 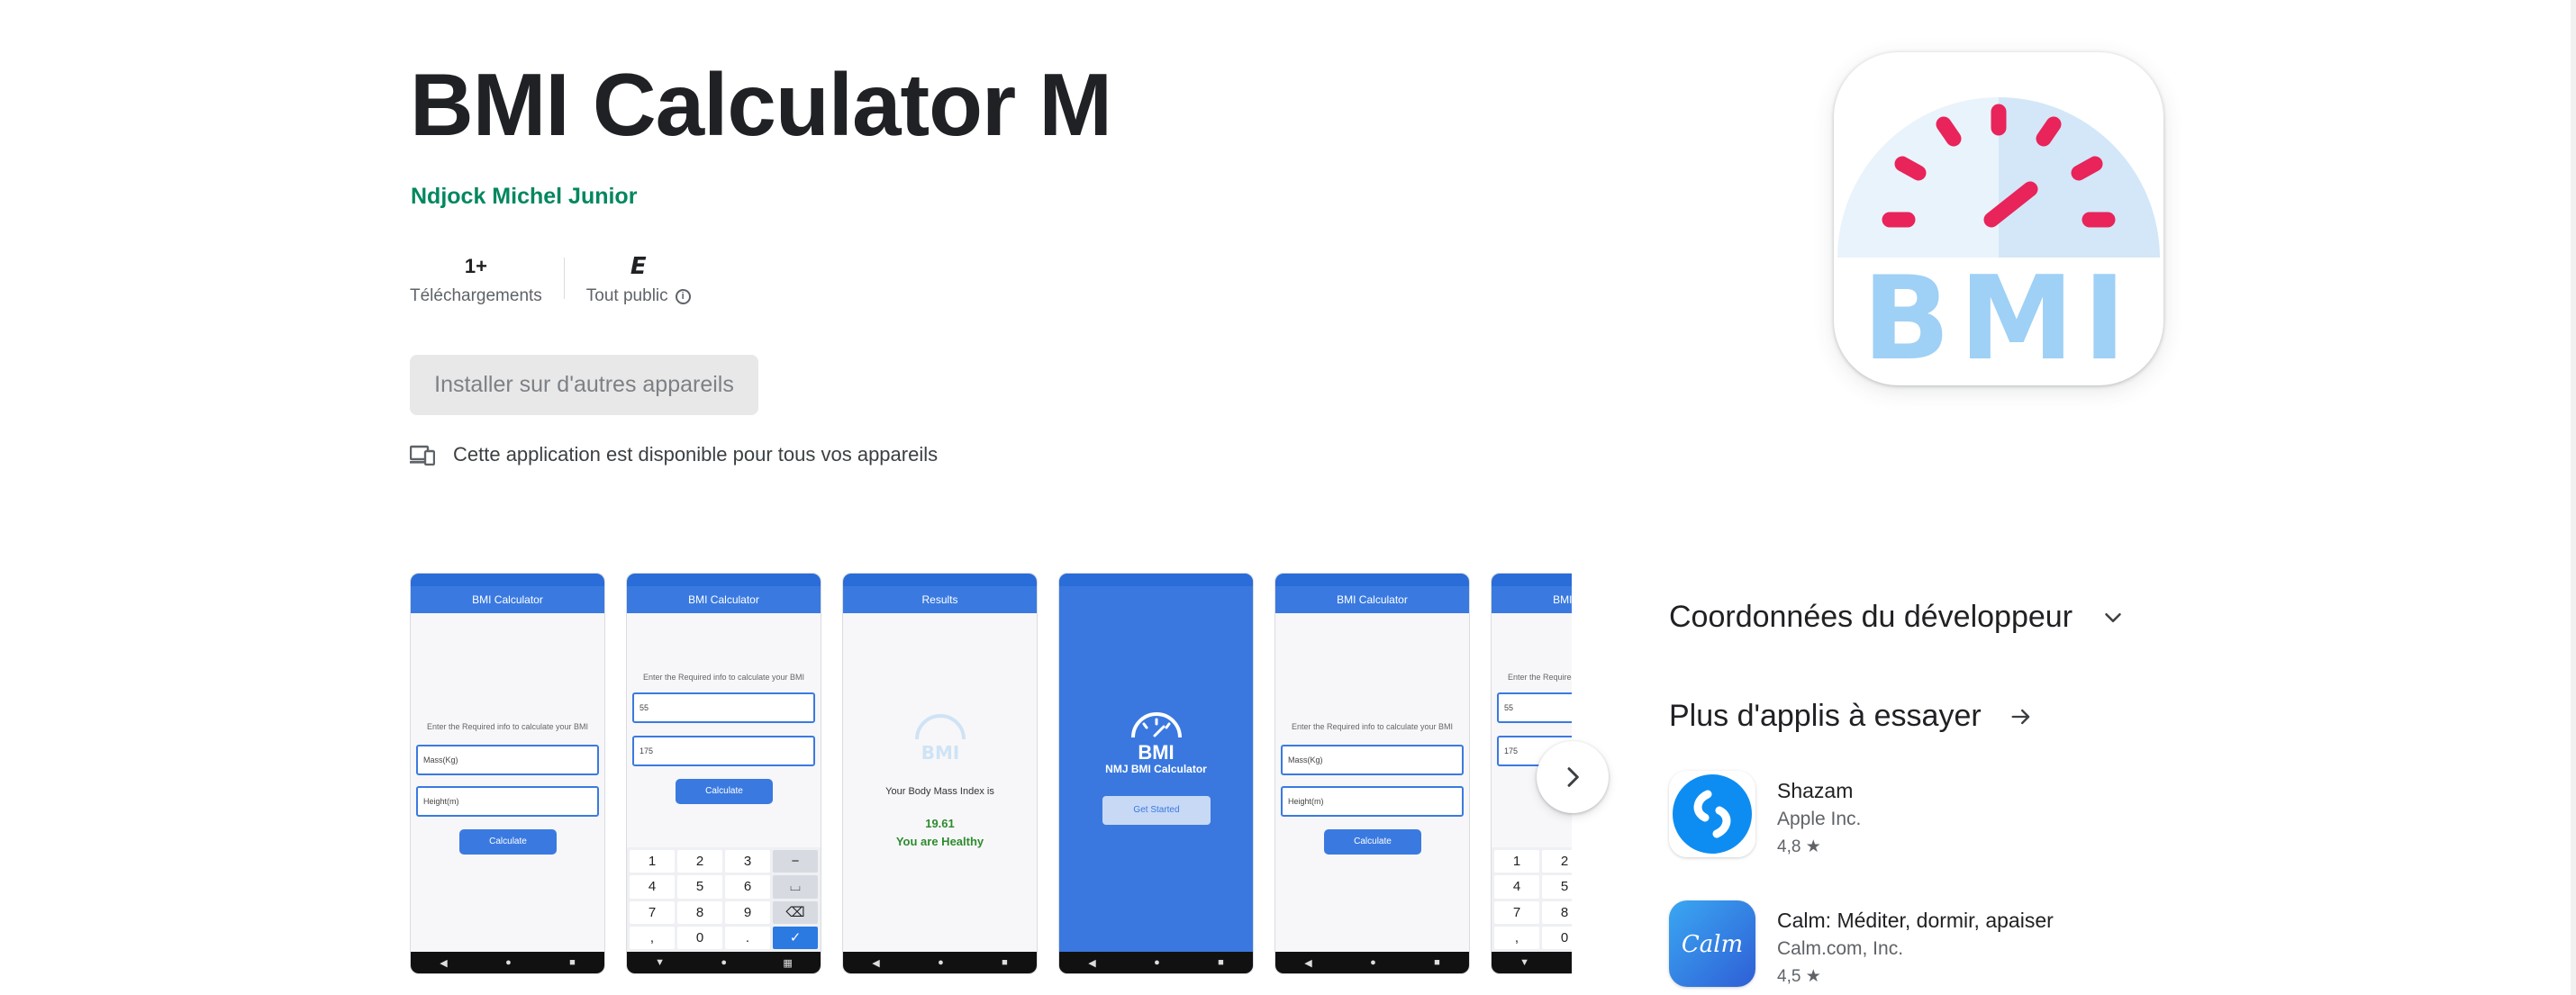 What do you see at coordinates (940, 824) in the screenshot?
I see `screenshot-result-value: 19.61` at bounding box center [940, 824].